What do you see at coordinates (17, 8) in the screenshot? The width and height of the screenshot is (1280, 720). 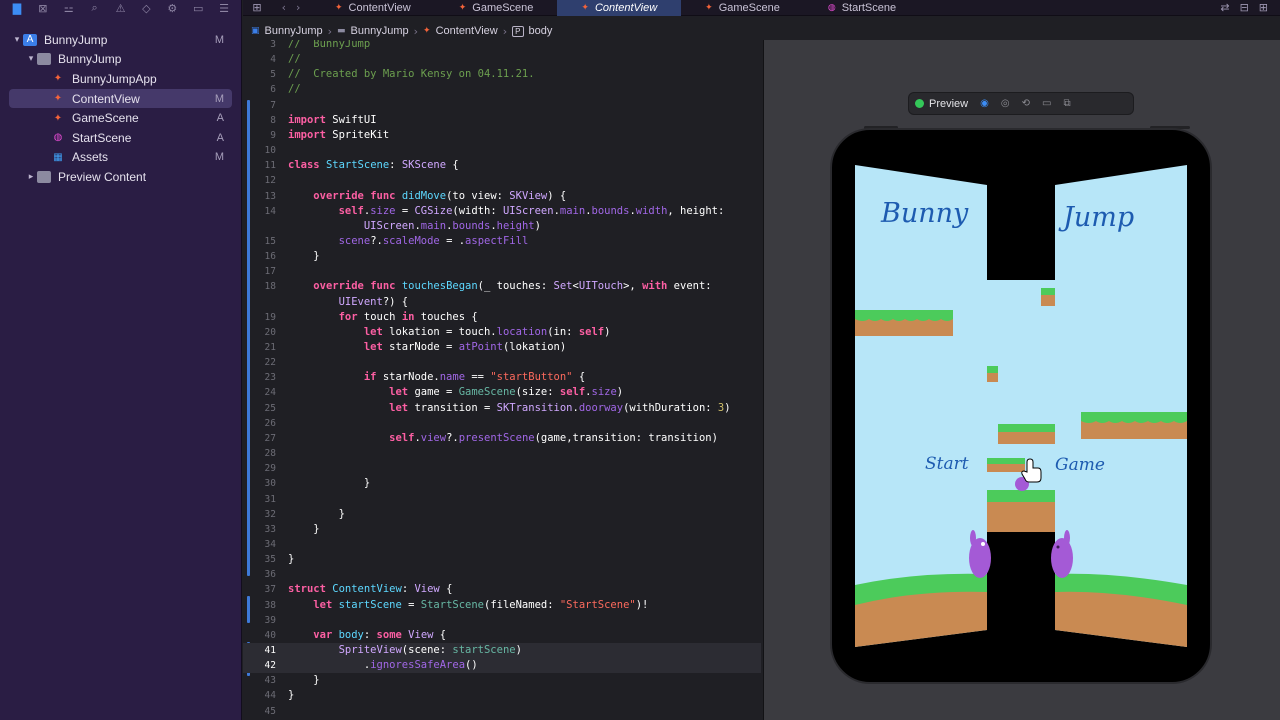 I see `folder-icon: ▇` at bounding box center [17, 8].